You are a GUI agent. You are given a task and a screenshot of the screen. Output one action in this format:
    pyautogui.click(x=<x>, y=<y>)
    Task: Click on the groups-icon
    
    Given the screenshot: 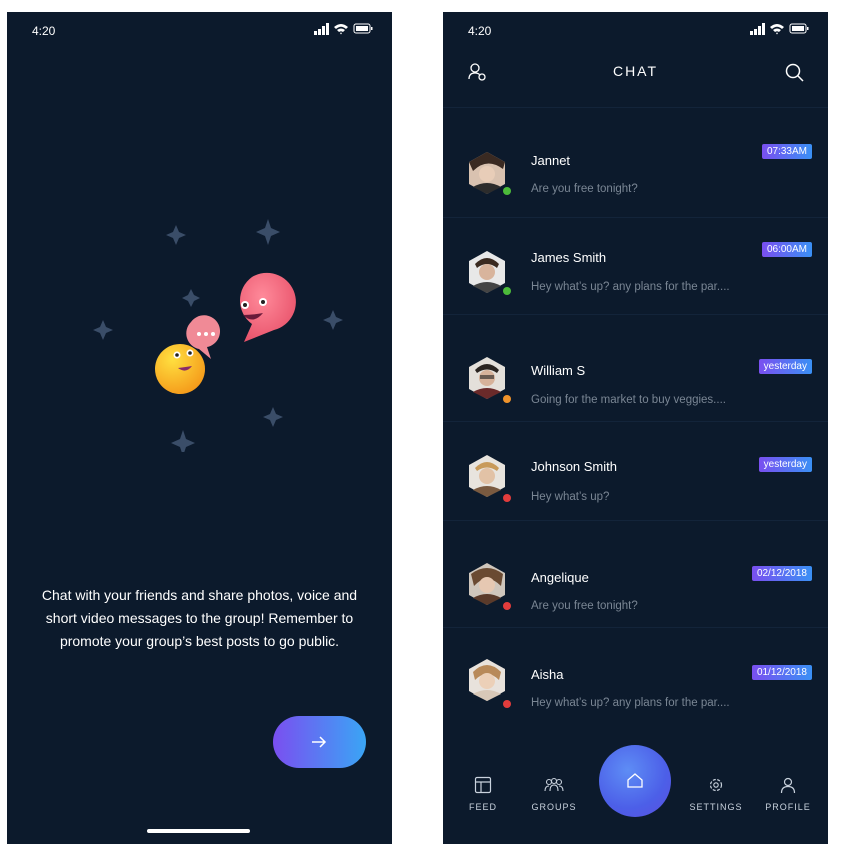 What is the action you would take?
    pyautogui.click(x=554, y=784)
    